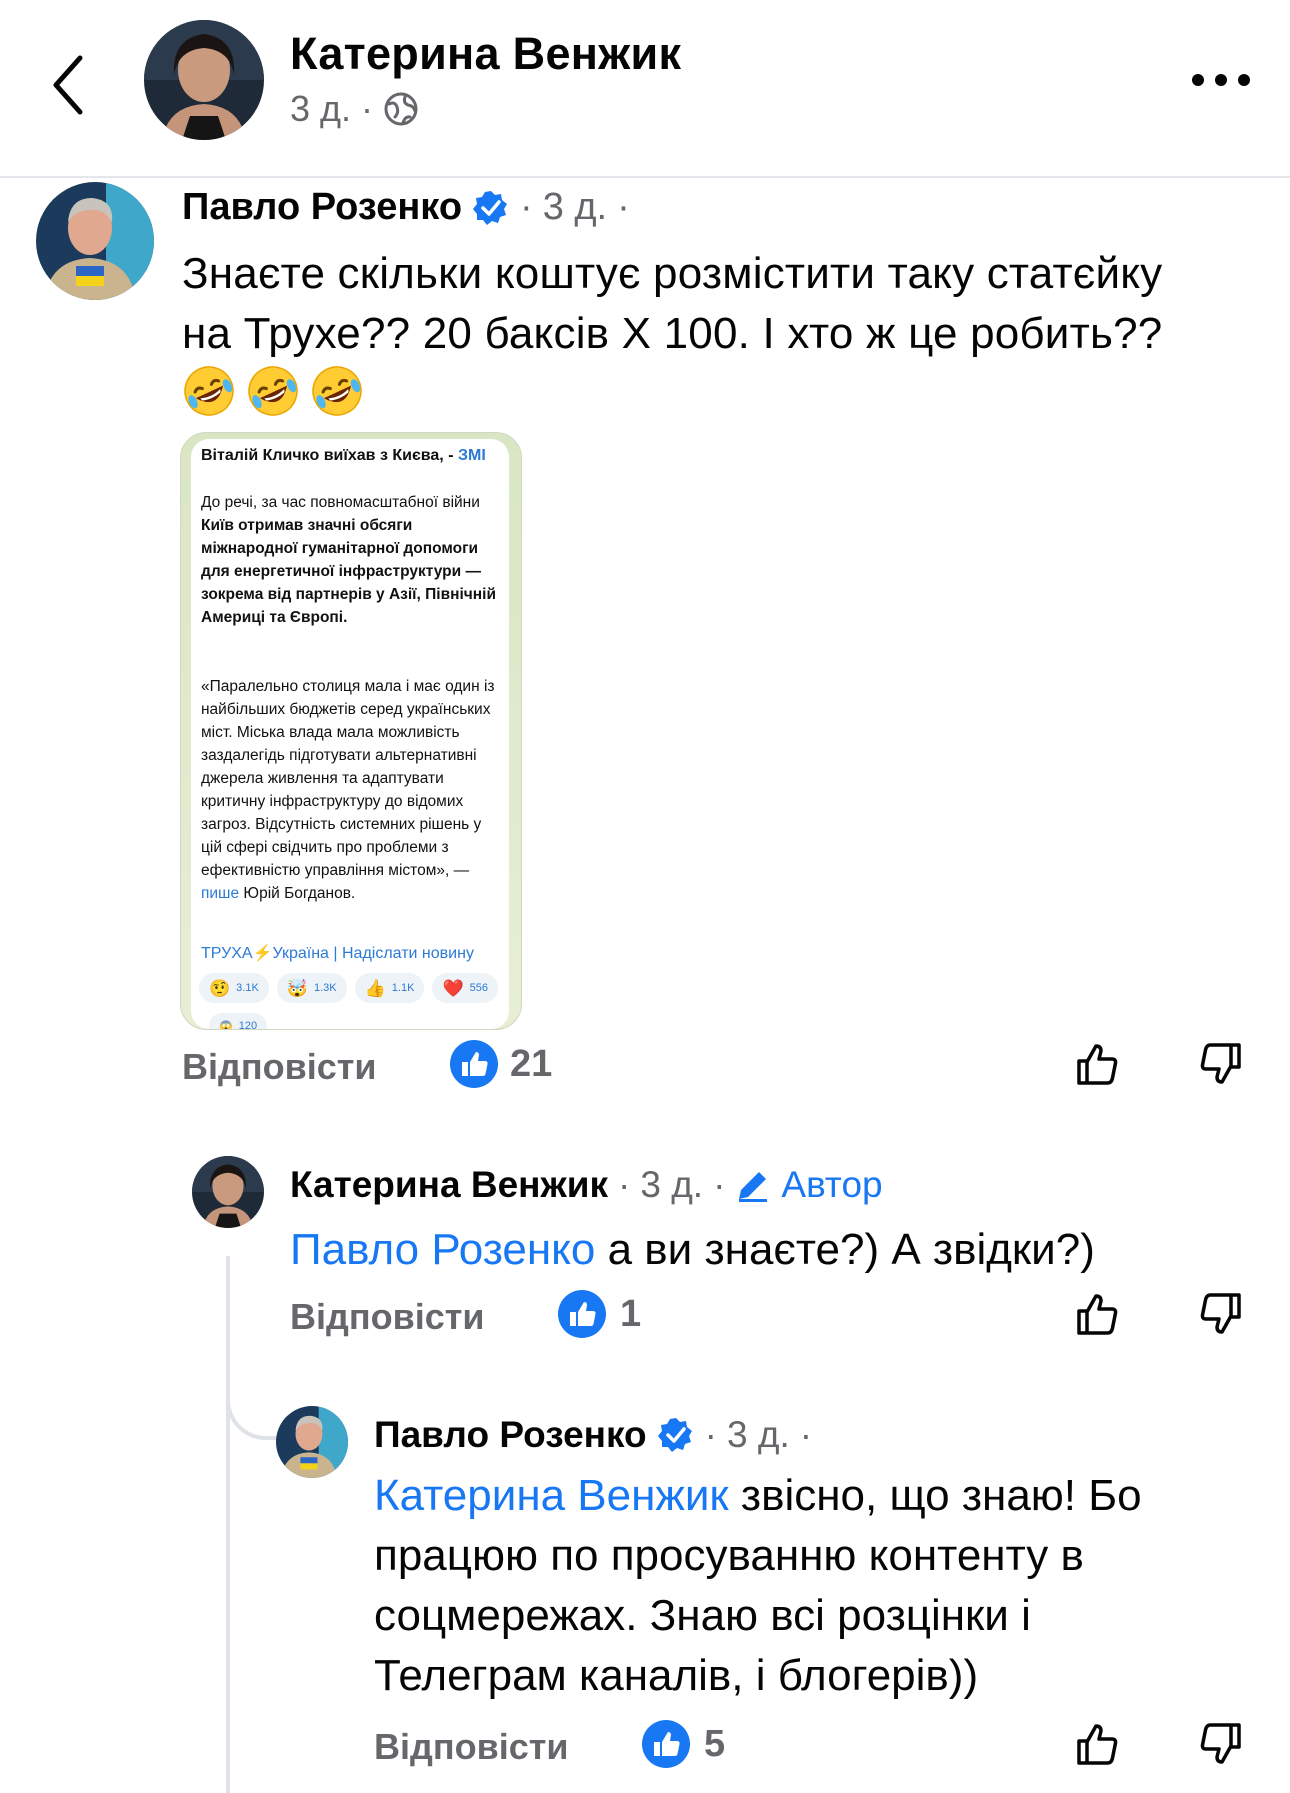  What do you see at coordinates (279, 1067) in the screenshot?
I see `comment1-reply-button: Відповісти` at bounding box center [279, 1067].